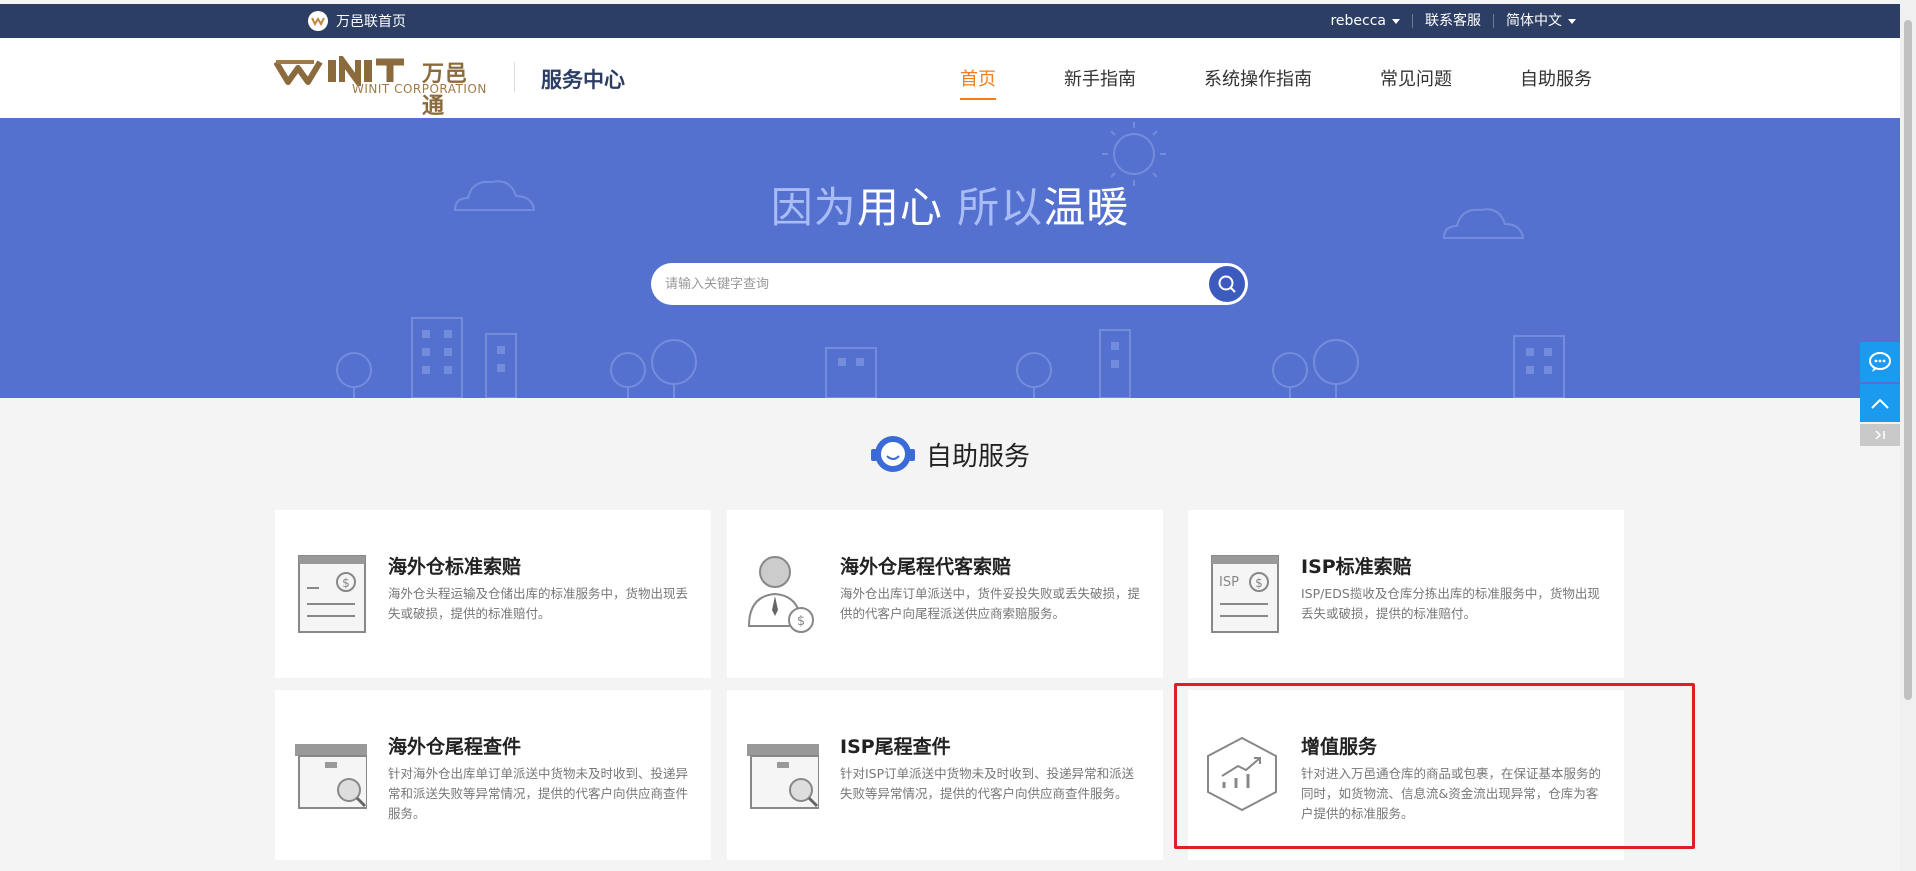 This screenshot has width=1916, height=871. Describe the element at coordinates (514, 77) in the screenshot. I see `logo-divider` at that location.